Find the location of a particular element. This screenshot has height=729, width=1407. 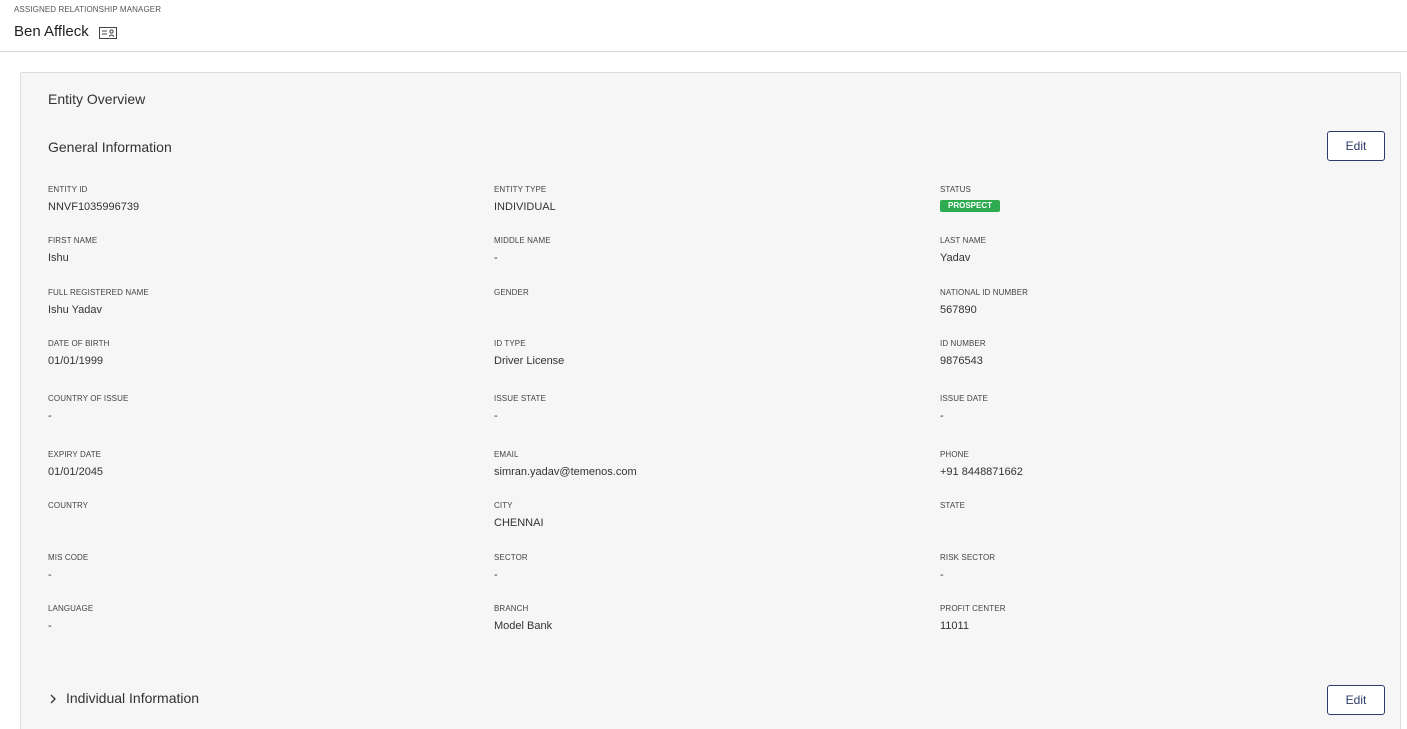

field-date-of-birth: DATE OF BIRTH 01/01/1999 is located at coordinates (248, 353).